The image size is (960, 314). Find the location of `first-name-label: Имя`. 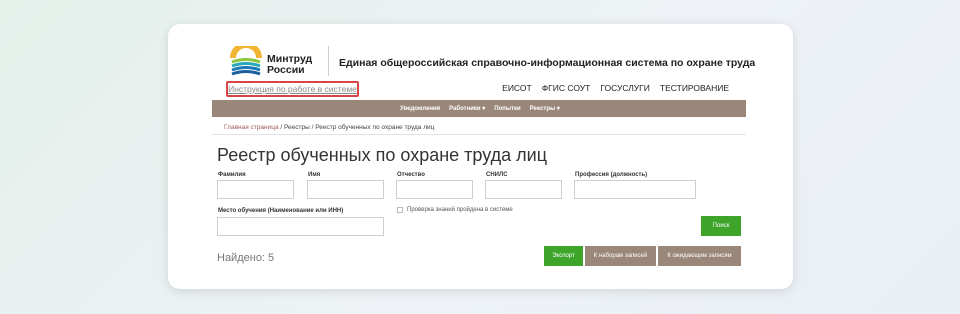

first-name-label: Имя is located at coordinates (314, 175).